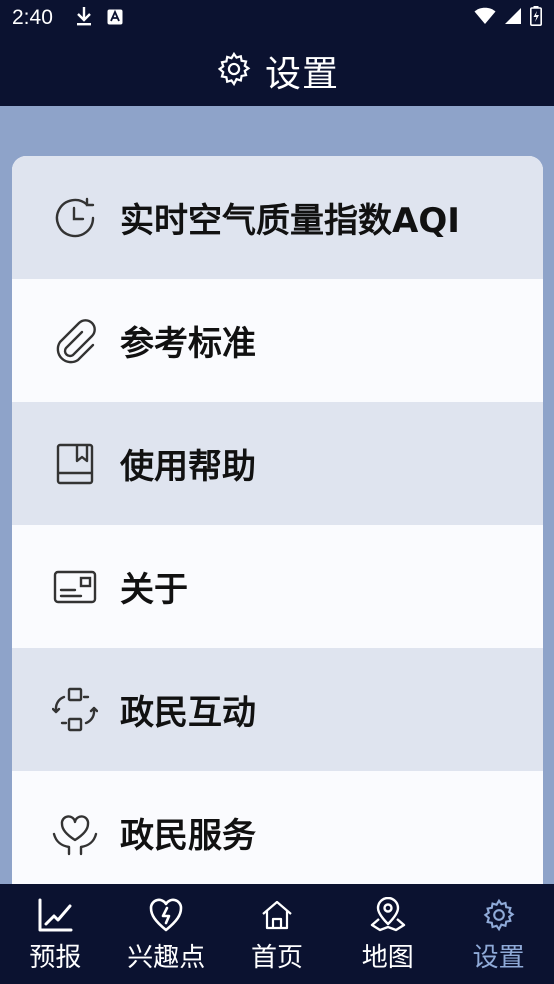  I want to click on paperclip-icon, so click(75, 341).